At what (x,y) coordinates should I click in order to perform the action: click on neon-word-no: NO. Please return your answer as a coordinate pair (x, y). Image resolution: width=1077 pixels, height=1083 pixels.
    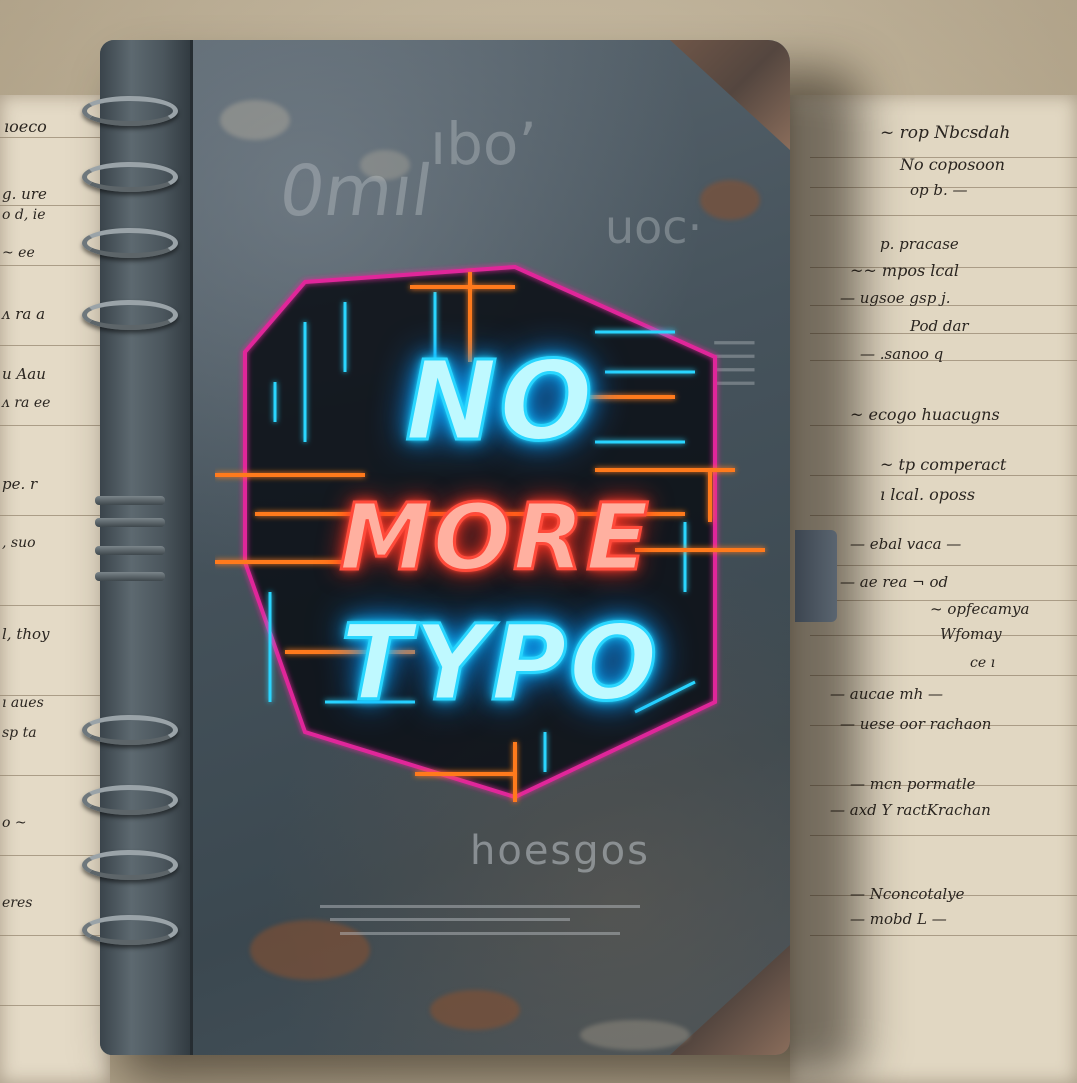
    Looking at the image, I should click on (499, 401).